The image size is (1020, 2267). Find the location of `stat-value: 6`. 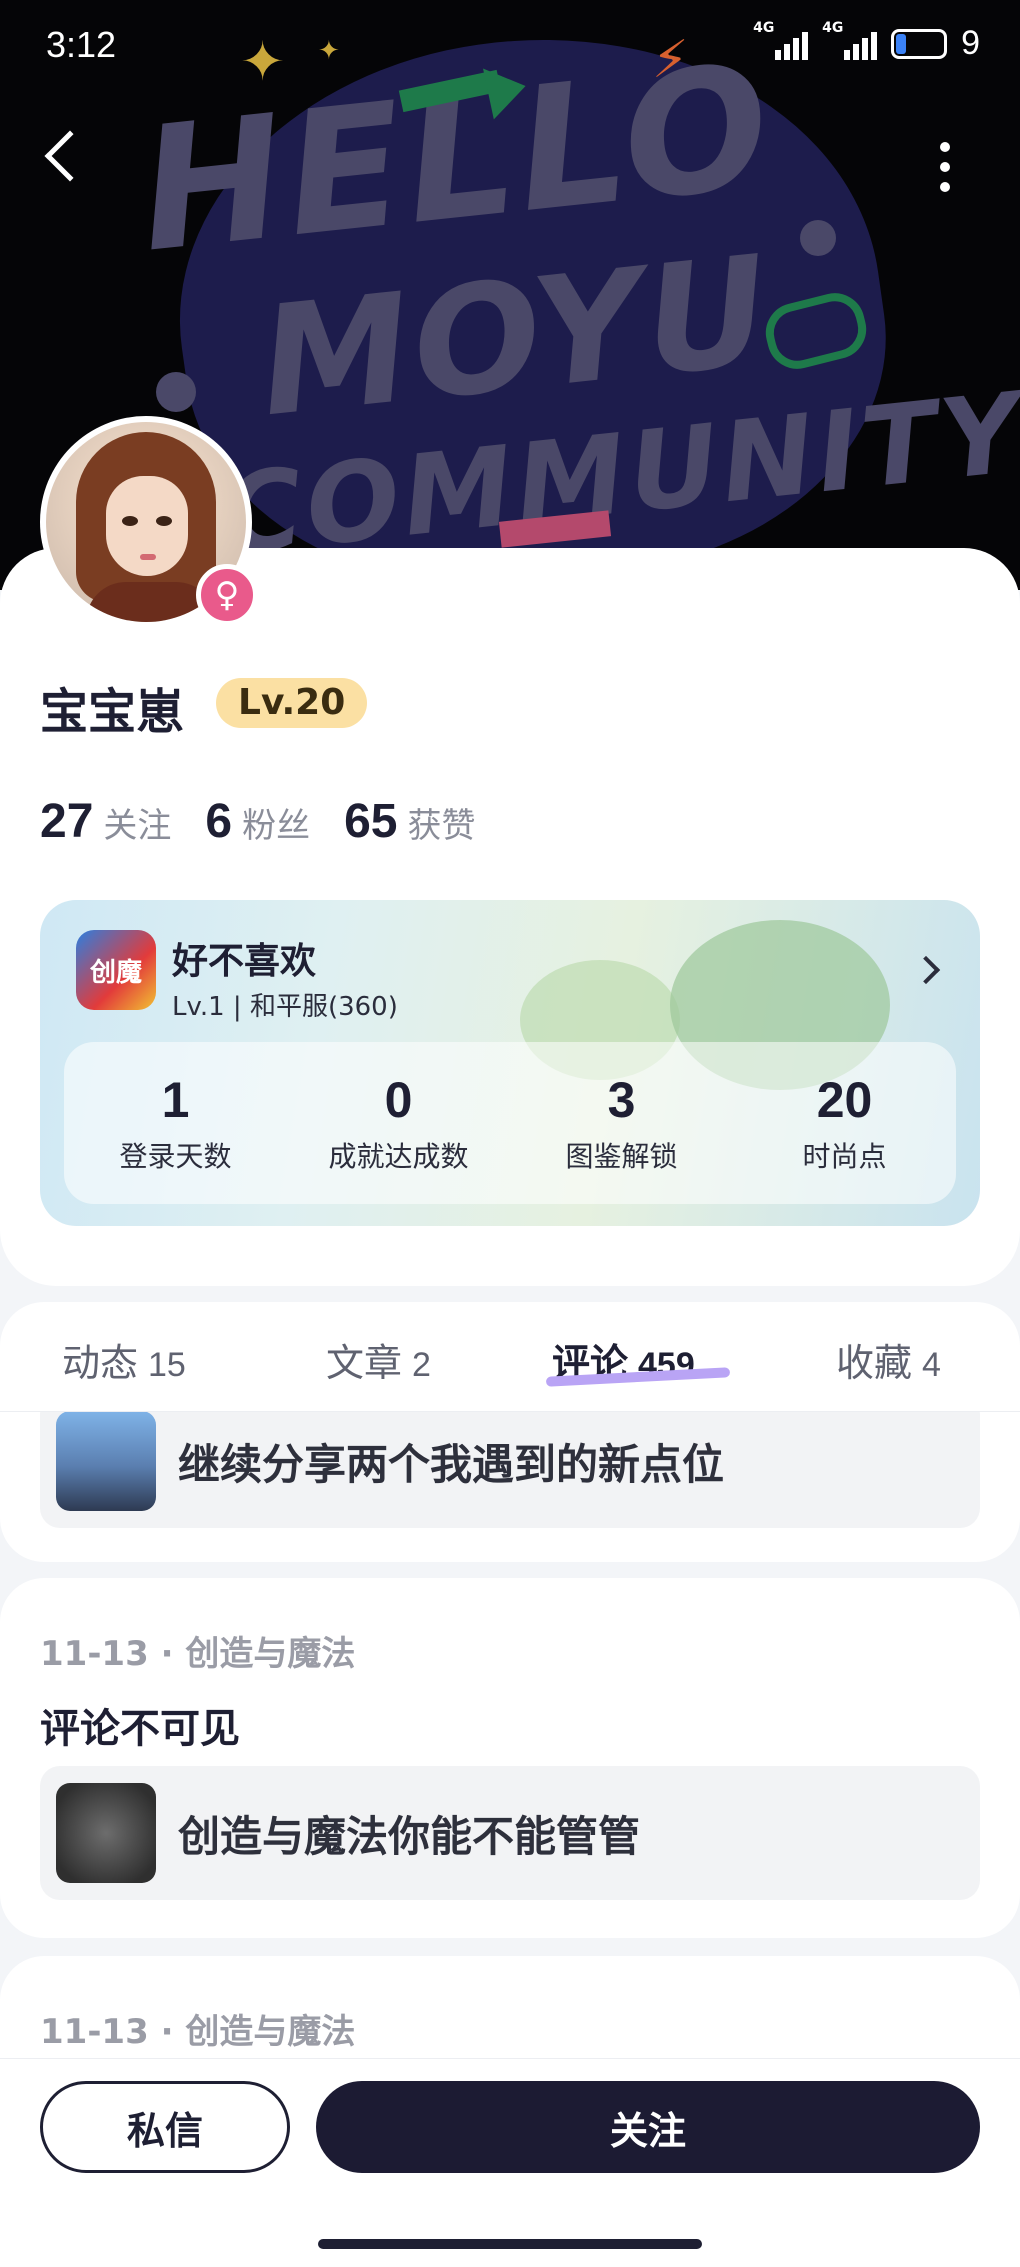

stat-value: 6 is located at coordinates (219, 821).